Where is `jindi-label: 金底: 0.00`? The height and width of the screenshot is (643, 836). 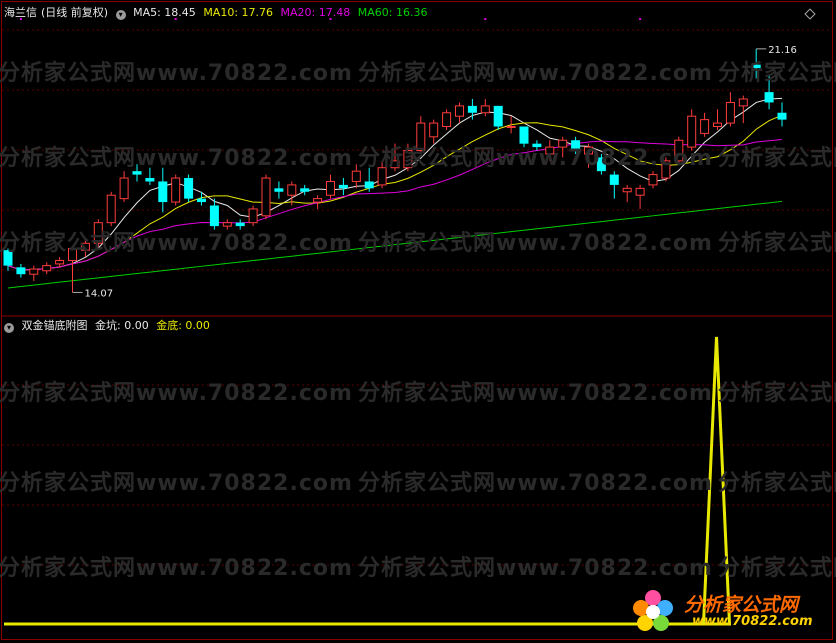
jindi-label: 金底: 0.00 is located at coordinates (183, 325).